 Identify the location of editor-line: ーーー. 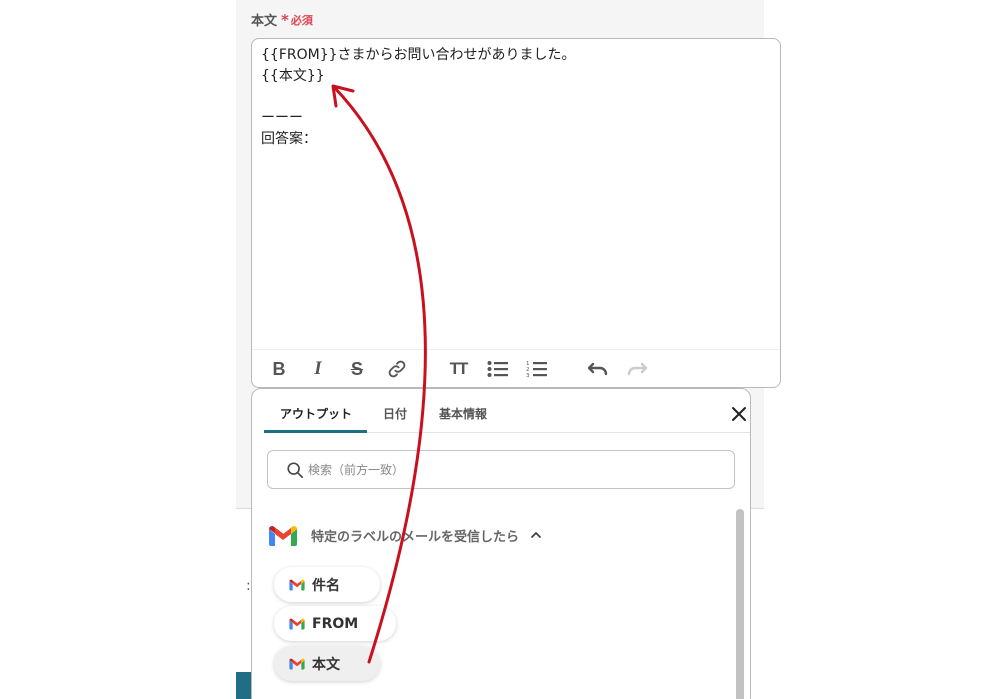
(282, 118).